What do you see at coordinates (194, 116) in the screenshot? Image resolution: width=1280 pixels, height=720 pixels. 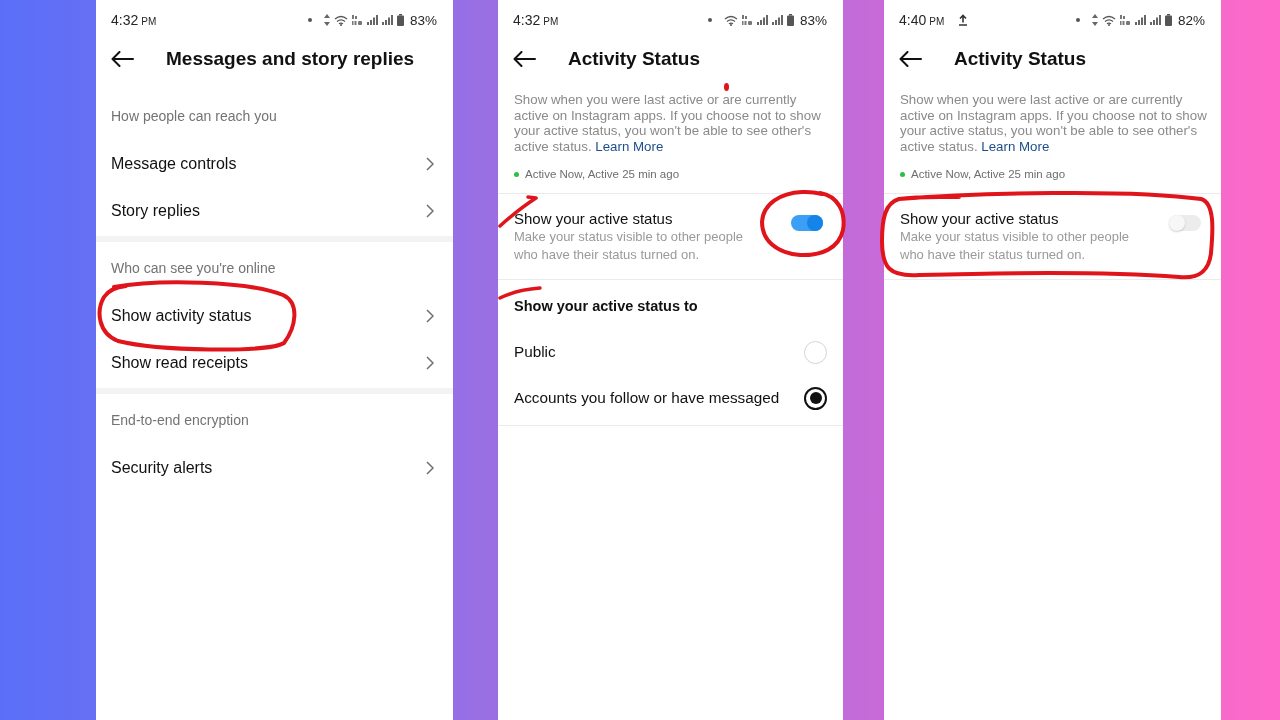 I see `section-label: How people can reach you` at bounding box center [194, 116].